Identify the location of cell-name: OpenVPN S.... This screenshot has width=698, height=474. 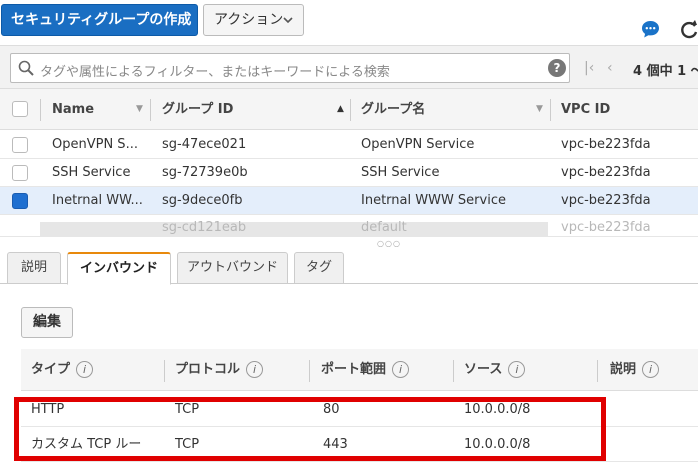
(95, 144).